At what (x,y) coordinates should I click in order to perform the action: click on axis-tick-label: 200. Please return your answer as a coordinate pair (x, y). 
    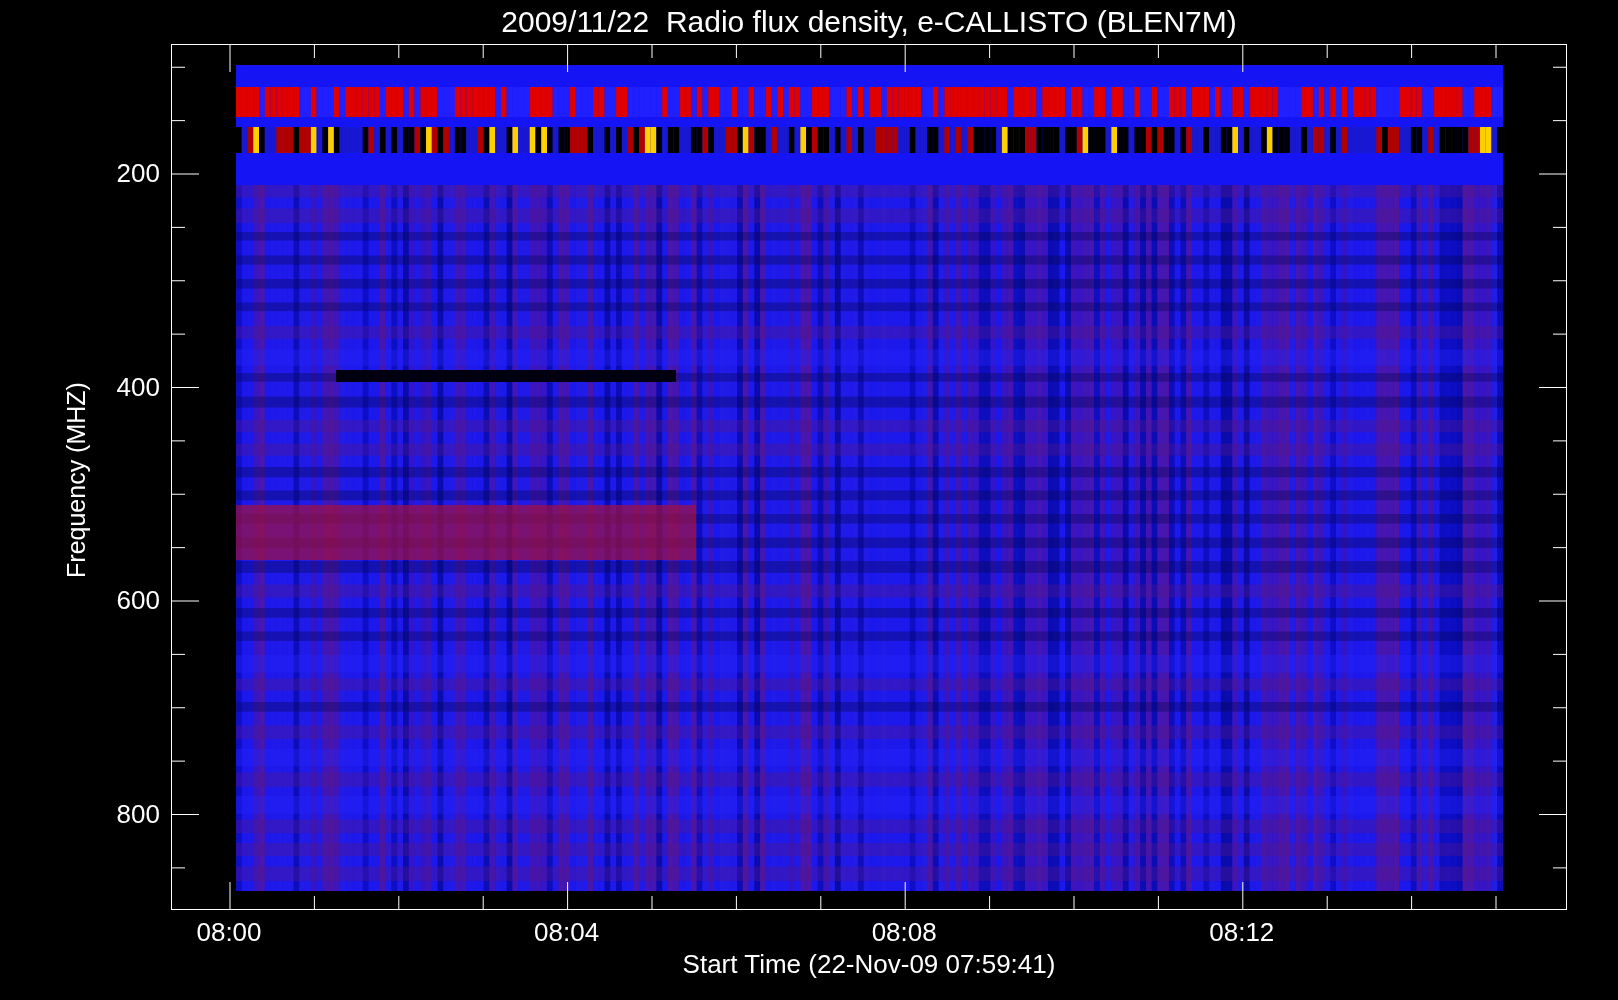
    Looking at the image, I should click on (138, 173).